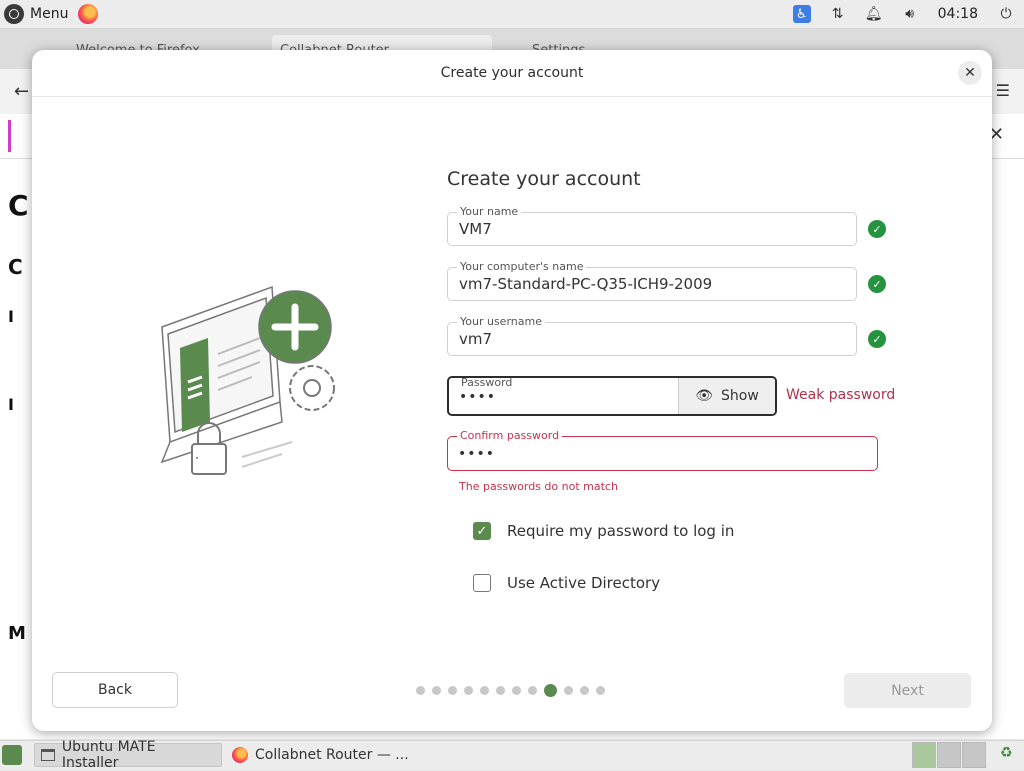  Describe the element at coordinates (21, 91) in the screenshot. I see `back-arrow-icon: ←` at that location.